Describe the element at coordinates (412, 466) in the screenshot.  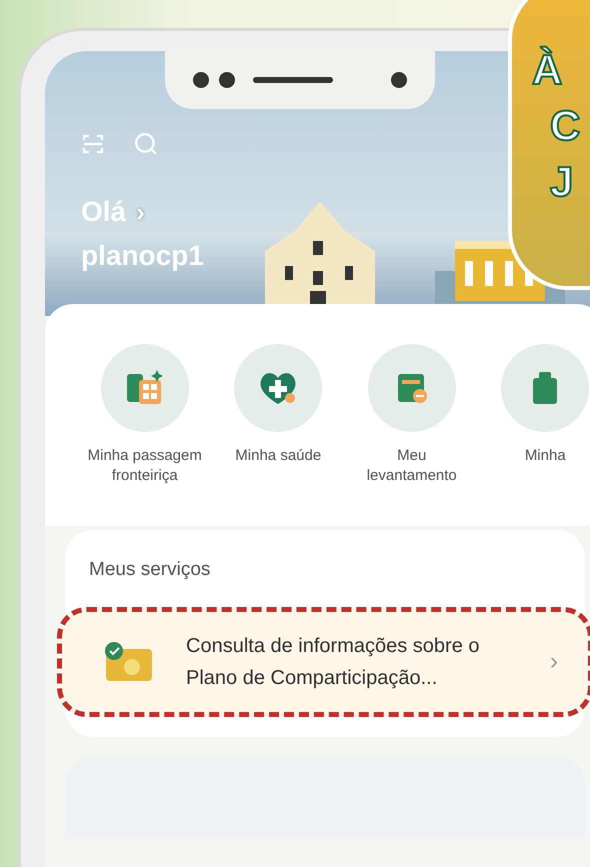
I see `shortcut-label: Meu levantamento` at that location.